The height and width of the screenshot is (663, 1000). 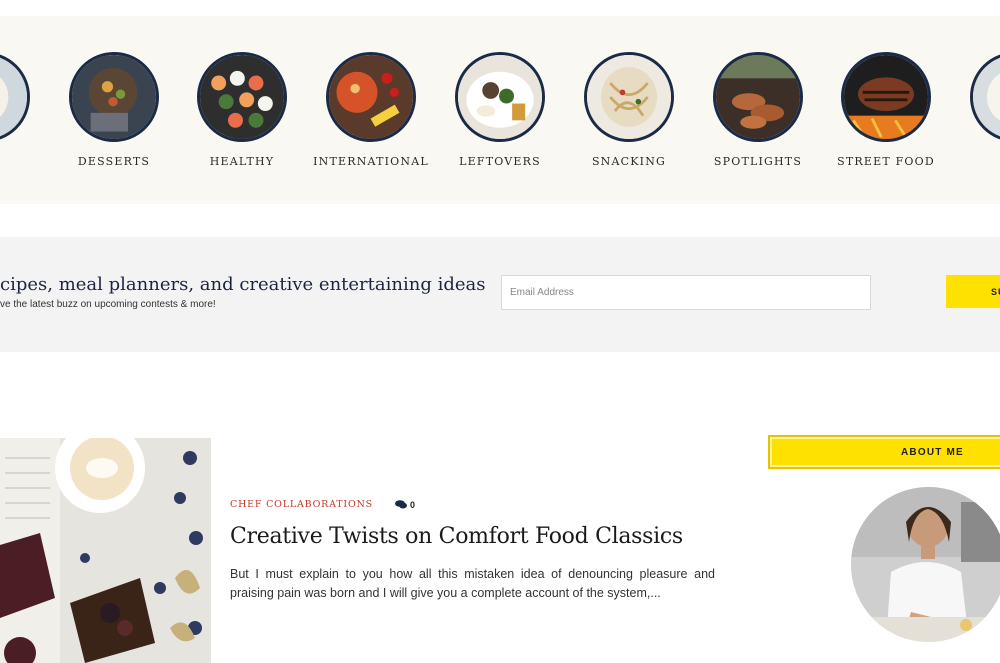 I want to click on category-label: SNACKING, so click(x=629, y=161).